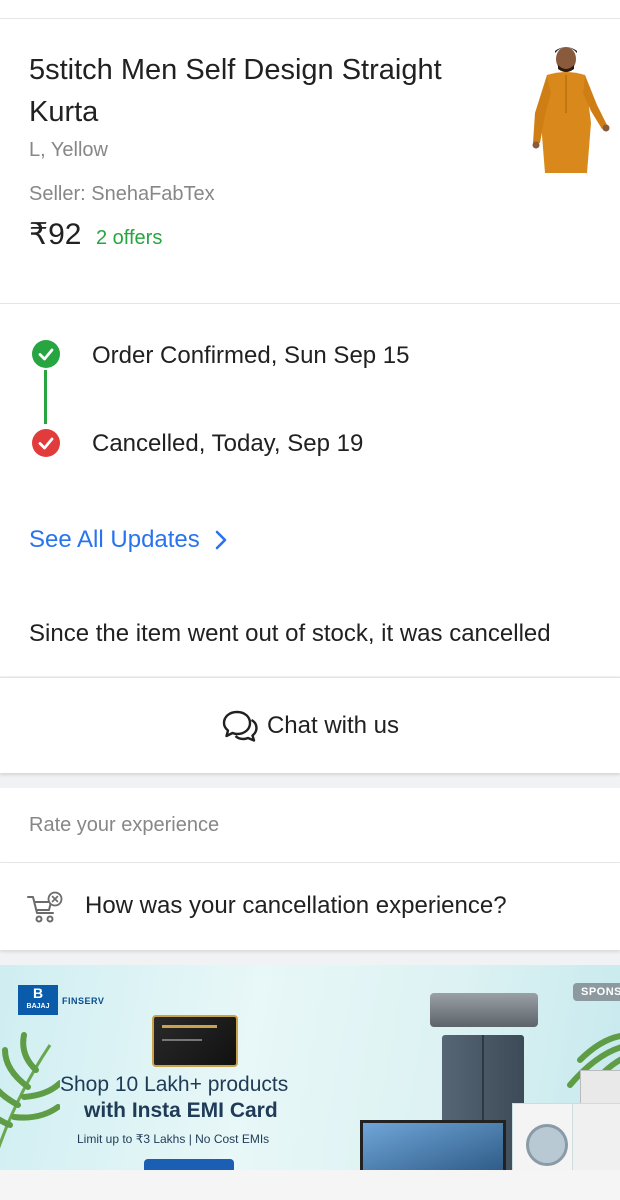  What do you see at coordinates (45, 397) in the screenshot?
I see `timeline-connector` at bounding box center [45, 397].